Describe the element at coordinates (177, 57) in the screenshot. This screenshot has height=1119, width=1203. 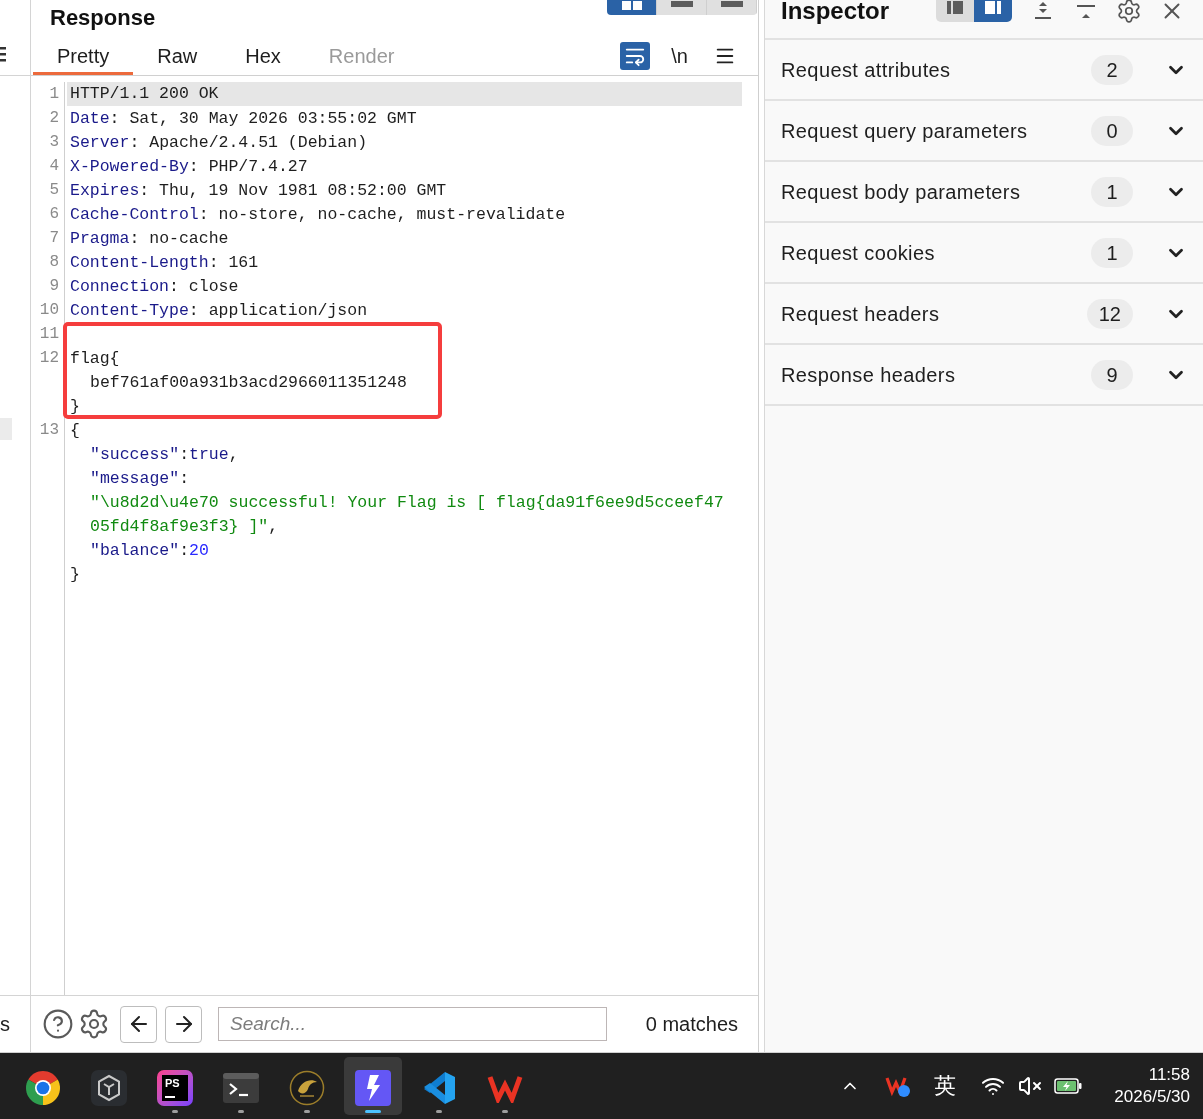
I see `tab: Raw` at that location.